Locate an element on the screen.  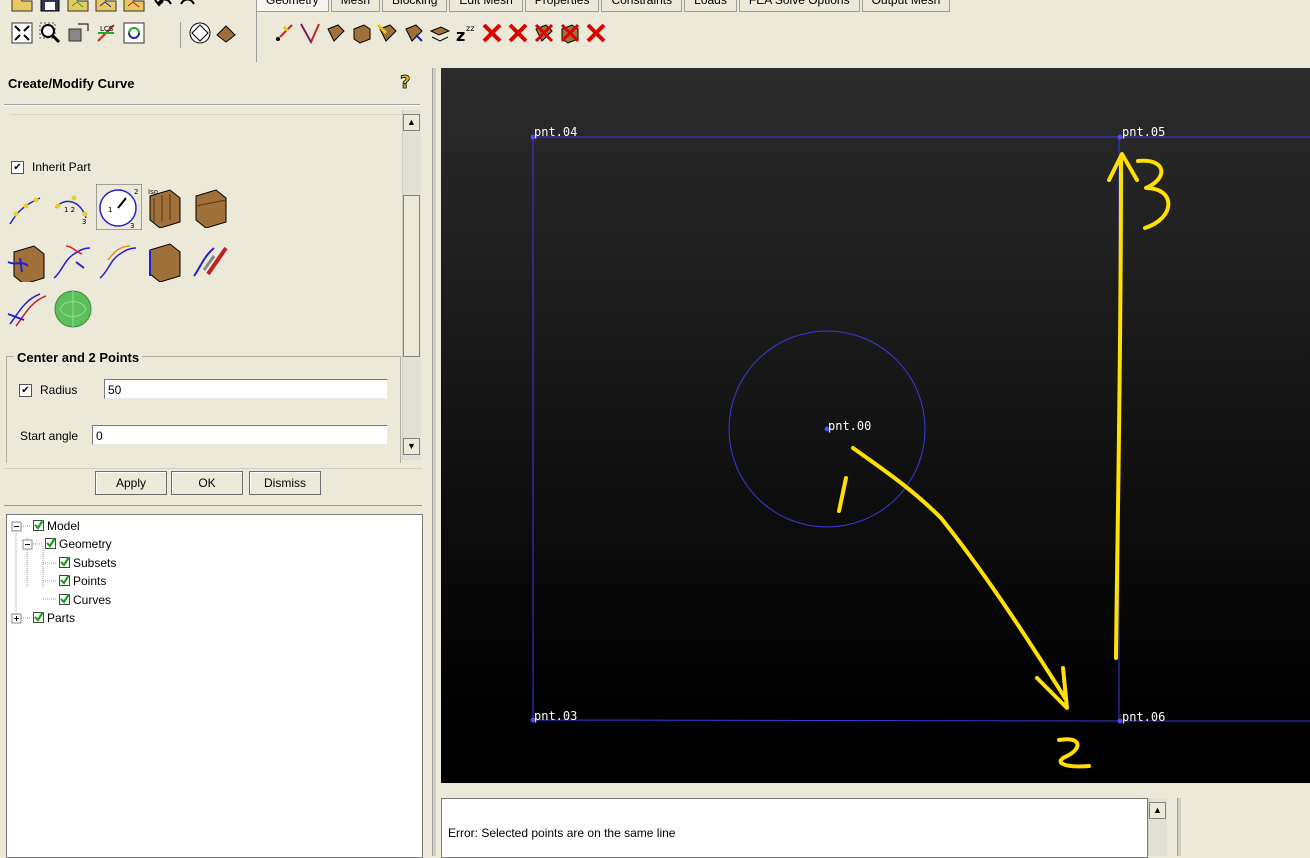
inherit-part-label: Inherit Part is located at coordinates (61, 167).